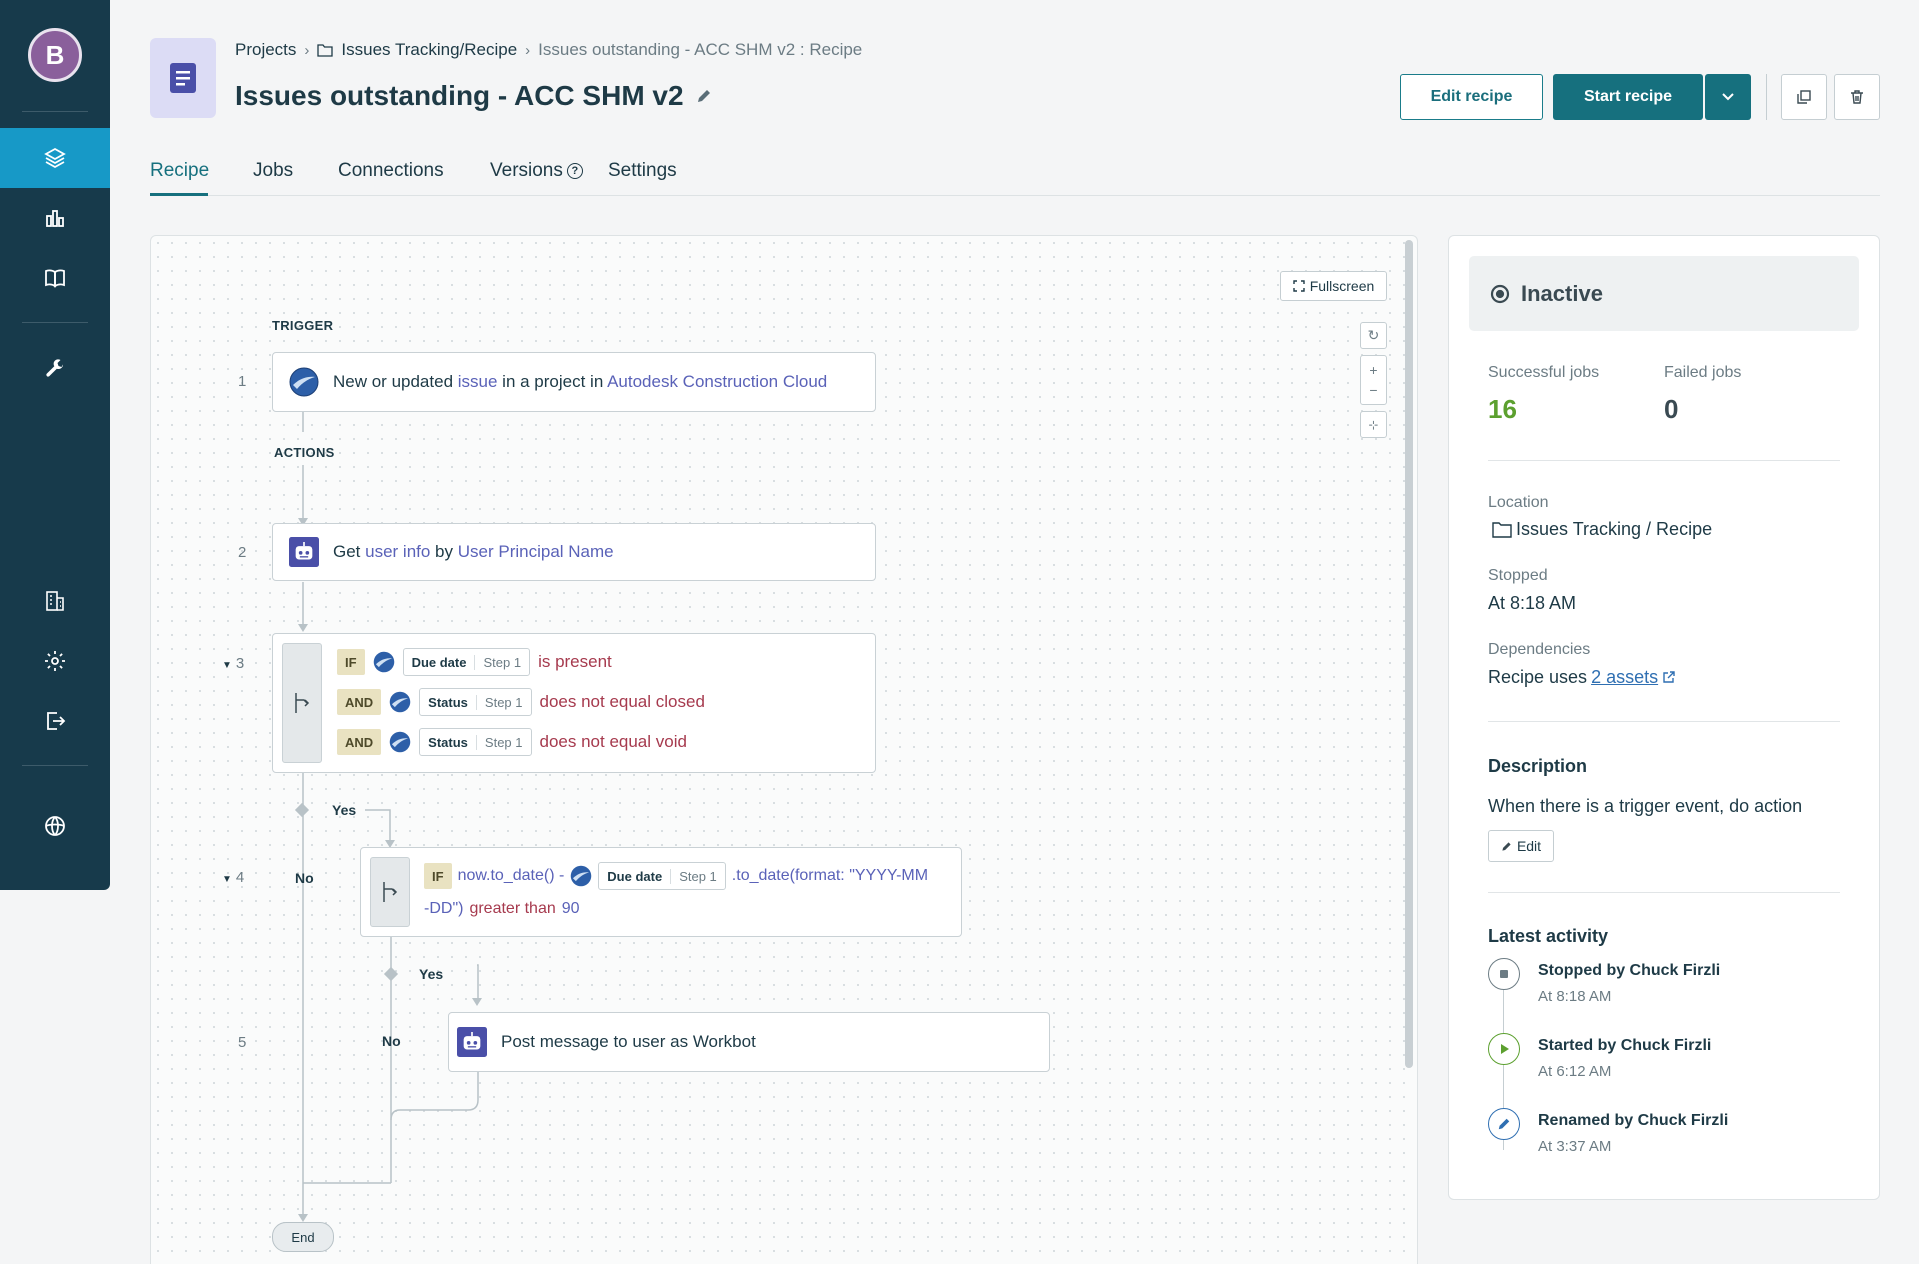 This screenshot has width=1919, height=1264. Describe the element at coordinates (717, 381) in the screenshot. I see `app-link: Autodesk Construction Cloud` at that location.